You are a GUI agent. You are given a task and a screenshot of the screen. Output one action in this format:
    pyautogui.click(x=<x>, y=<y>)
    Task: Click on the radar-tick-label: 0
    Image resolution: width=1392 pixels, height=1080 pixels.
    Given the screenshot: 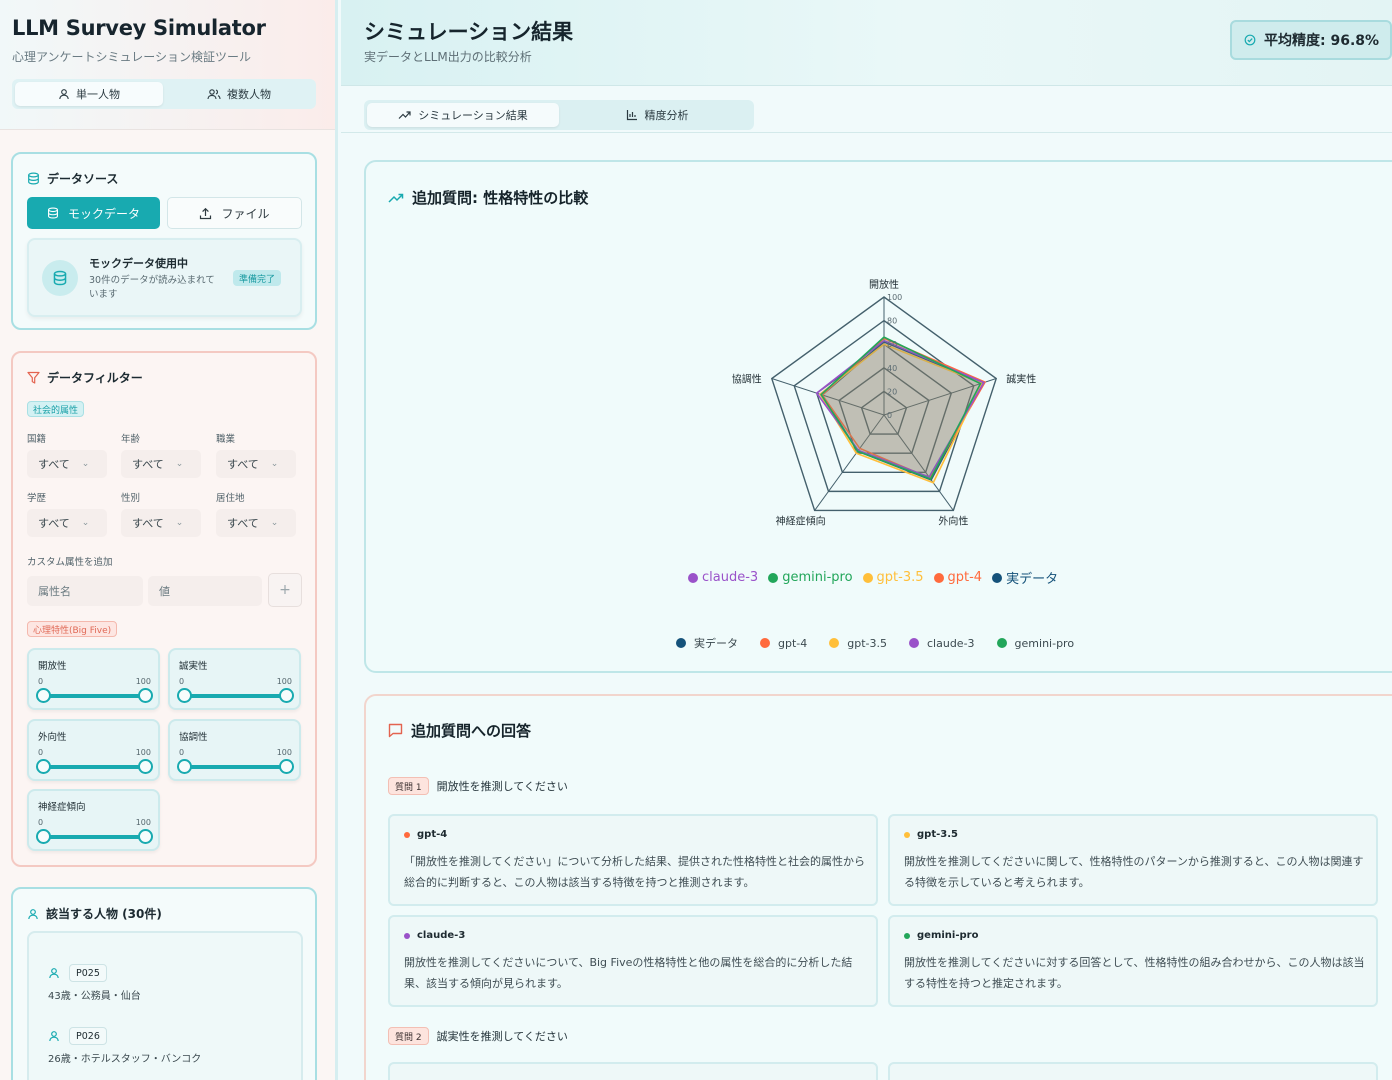 What is the action you would take?
    pyautogui.click(x=889, y=415)
    